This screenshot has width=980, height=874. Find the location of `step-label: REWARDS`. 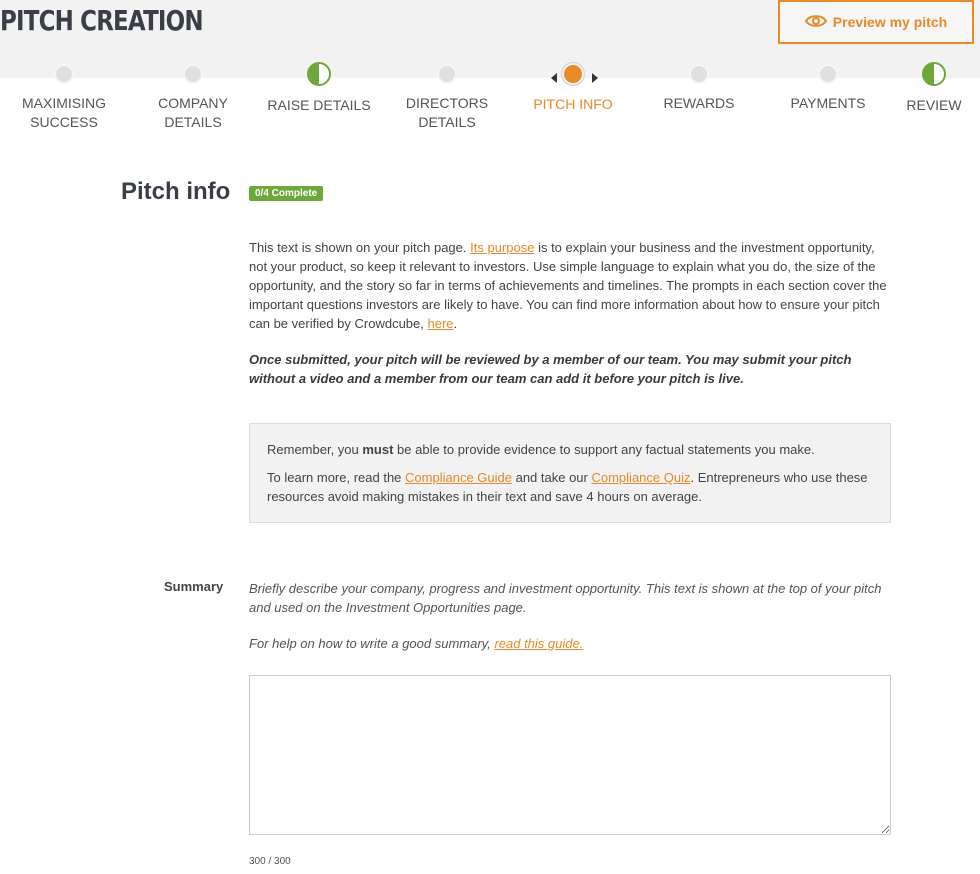

step-label: REWARDS is located at coordinates (699, 103).